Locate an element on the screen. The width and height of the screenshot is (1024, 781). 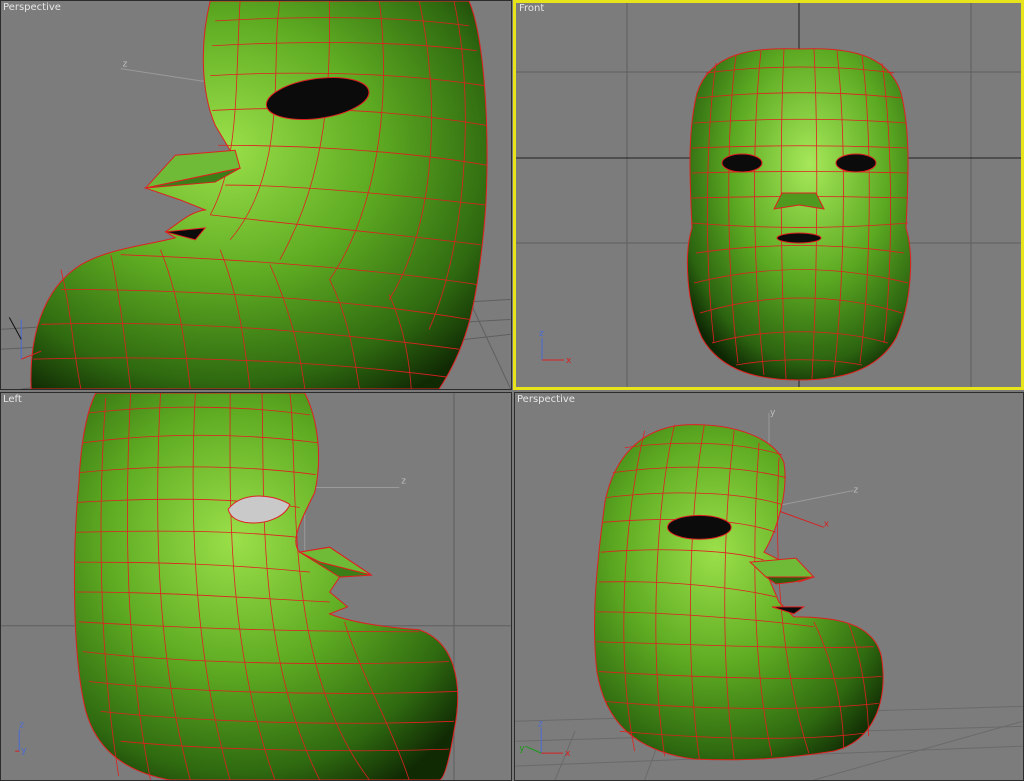
gizmo-axes is located at coordinates (352, 473).